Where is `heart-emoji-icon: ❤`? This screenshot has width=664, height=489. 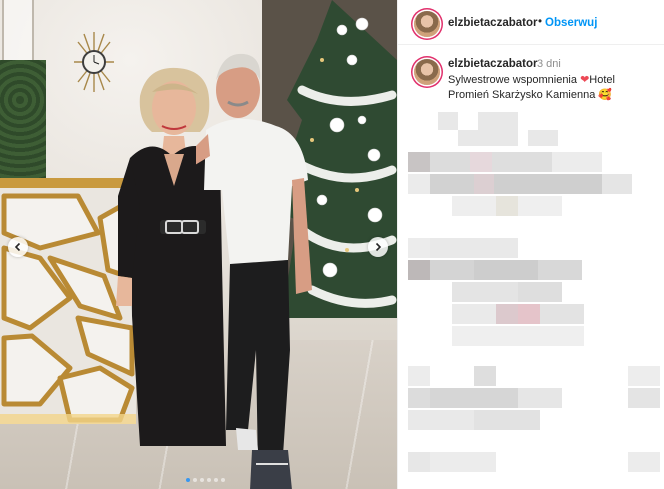 heart-emoji-icon: ❤ is located at coordinates (585, 80).